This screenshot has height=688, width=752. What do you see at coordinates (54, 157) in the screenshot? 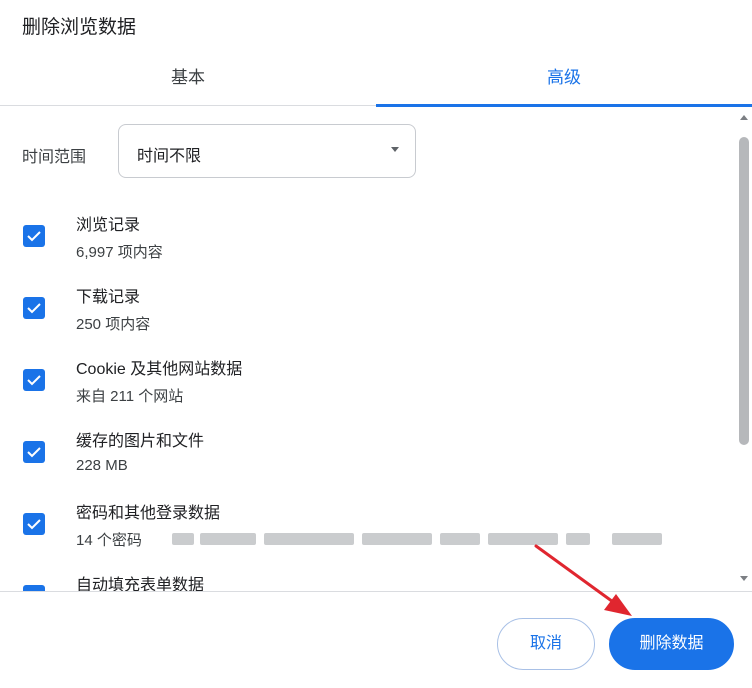
I see `time-range-label: 时间范围` at bounding box center [54, 157].